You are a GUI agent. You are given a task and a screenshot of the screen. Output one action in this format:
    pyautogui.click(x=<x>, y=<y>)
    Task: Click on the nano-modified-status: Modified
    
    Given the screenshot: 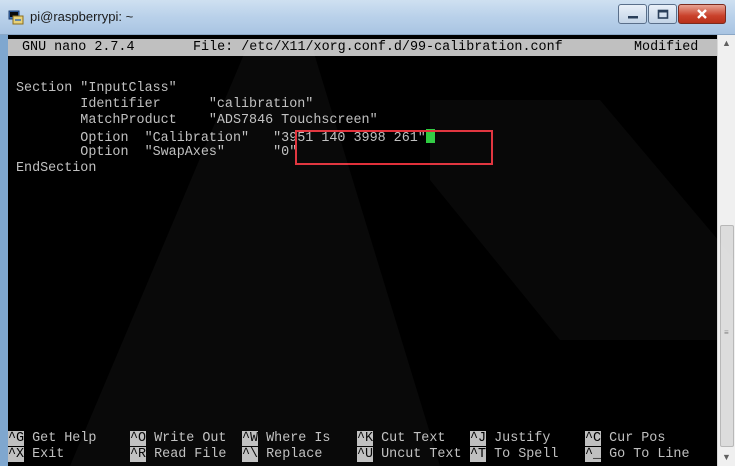 What is the action you would take?
    pyautogui.click(x=666, y=47)
    